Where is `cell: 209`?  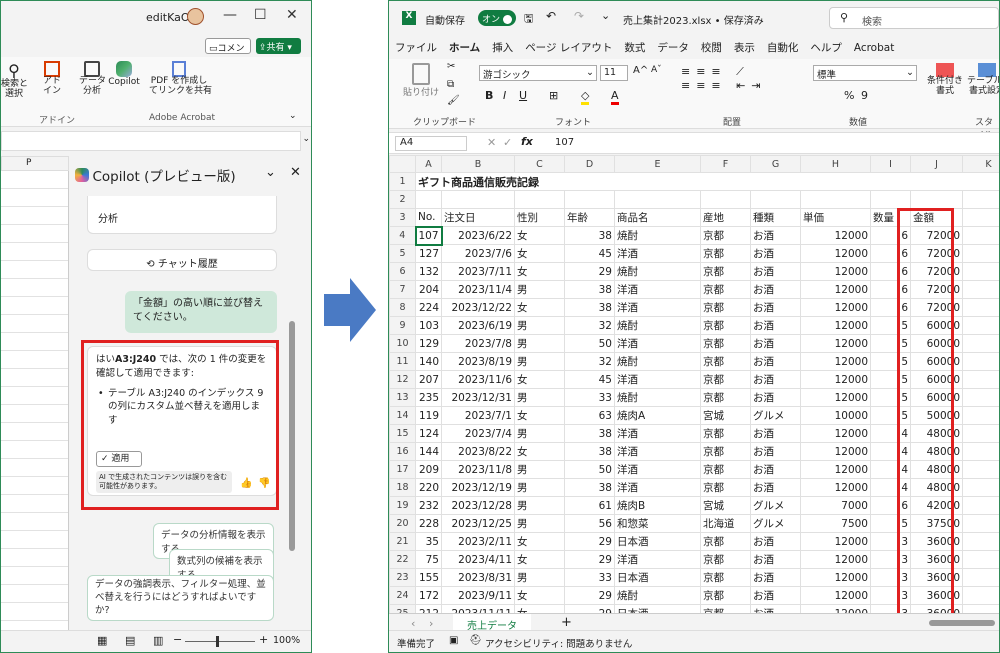
cell: 209 is located at coordinates (428, 469).